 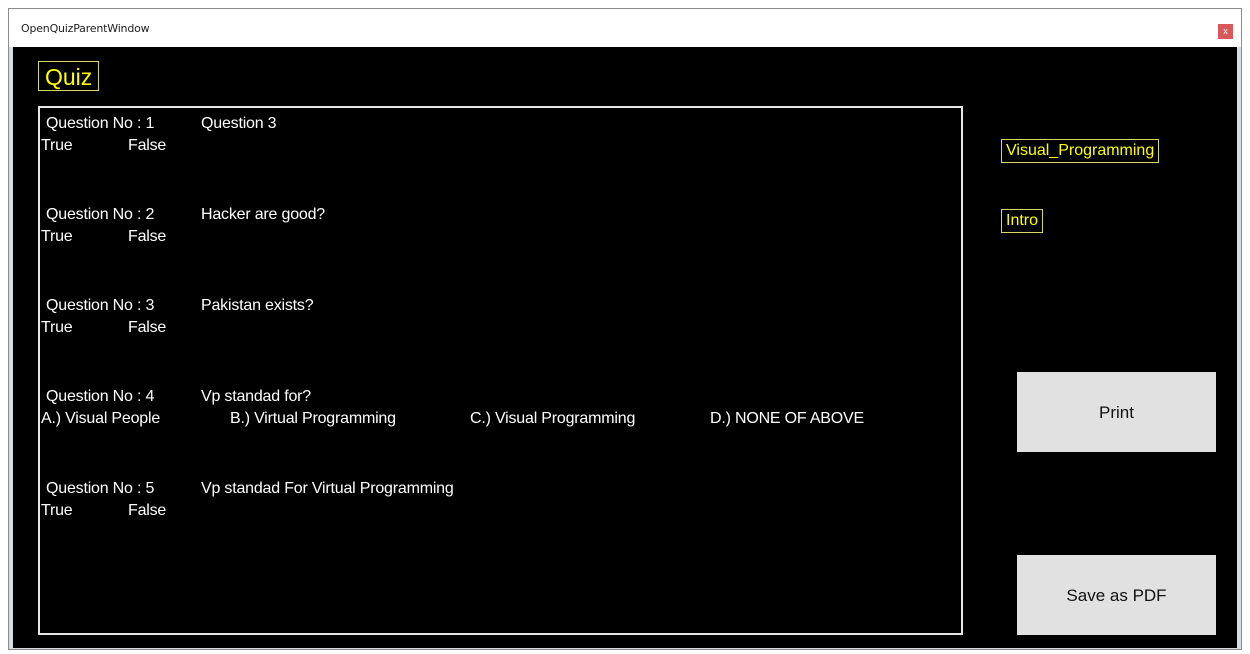 I want to click on close-button: x, so click(x=1225, y=31).